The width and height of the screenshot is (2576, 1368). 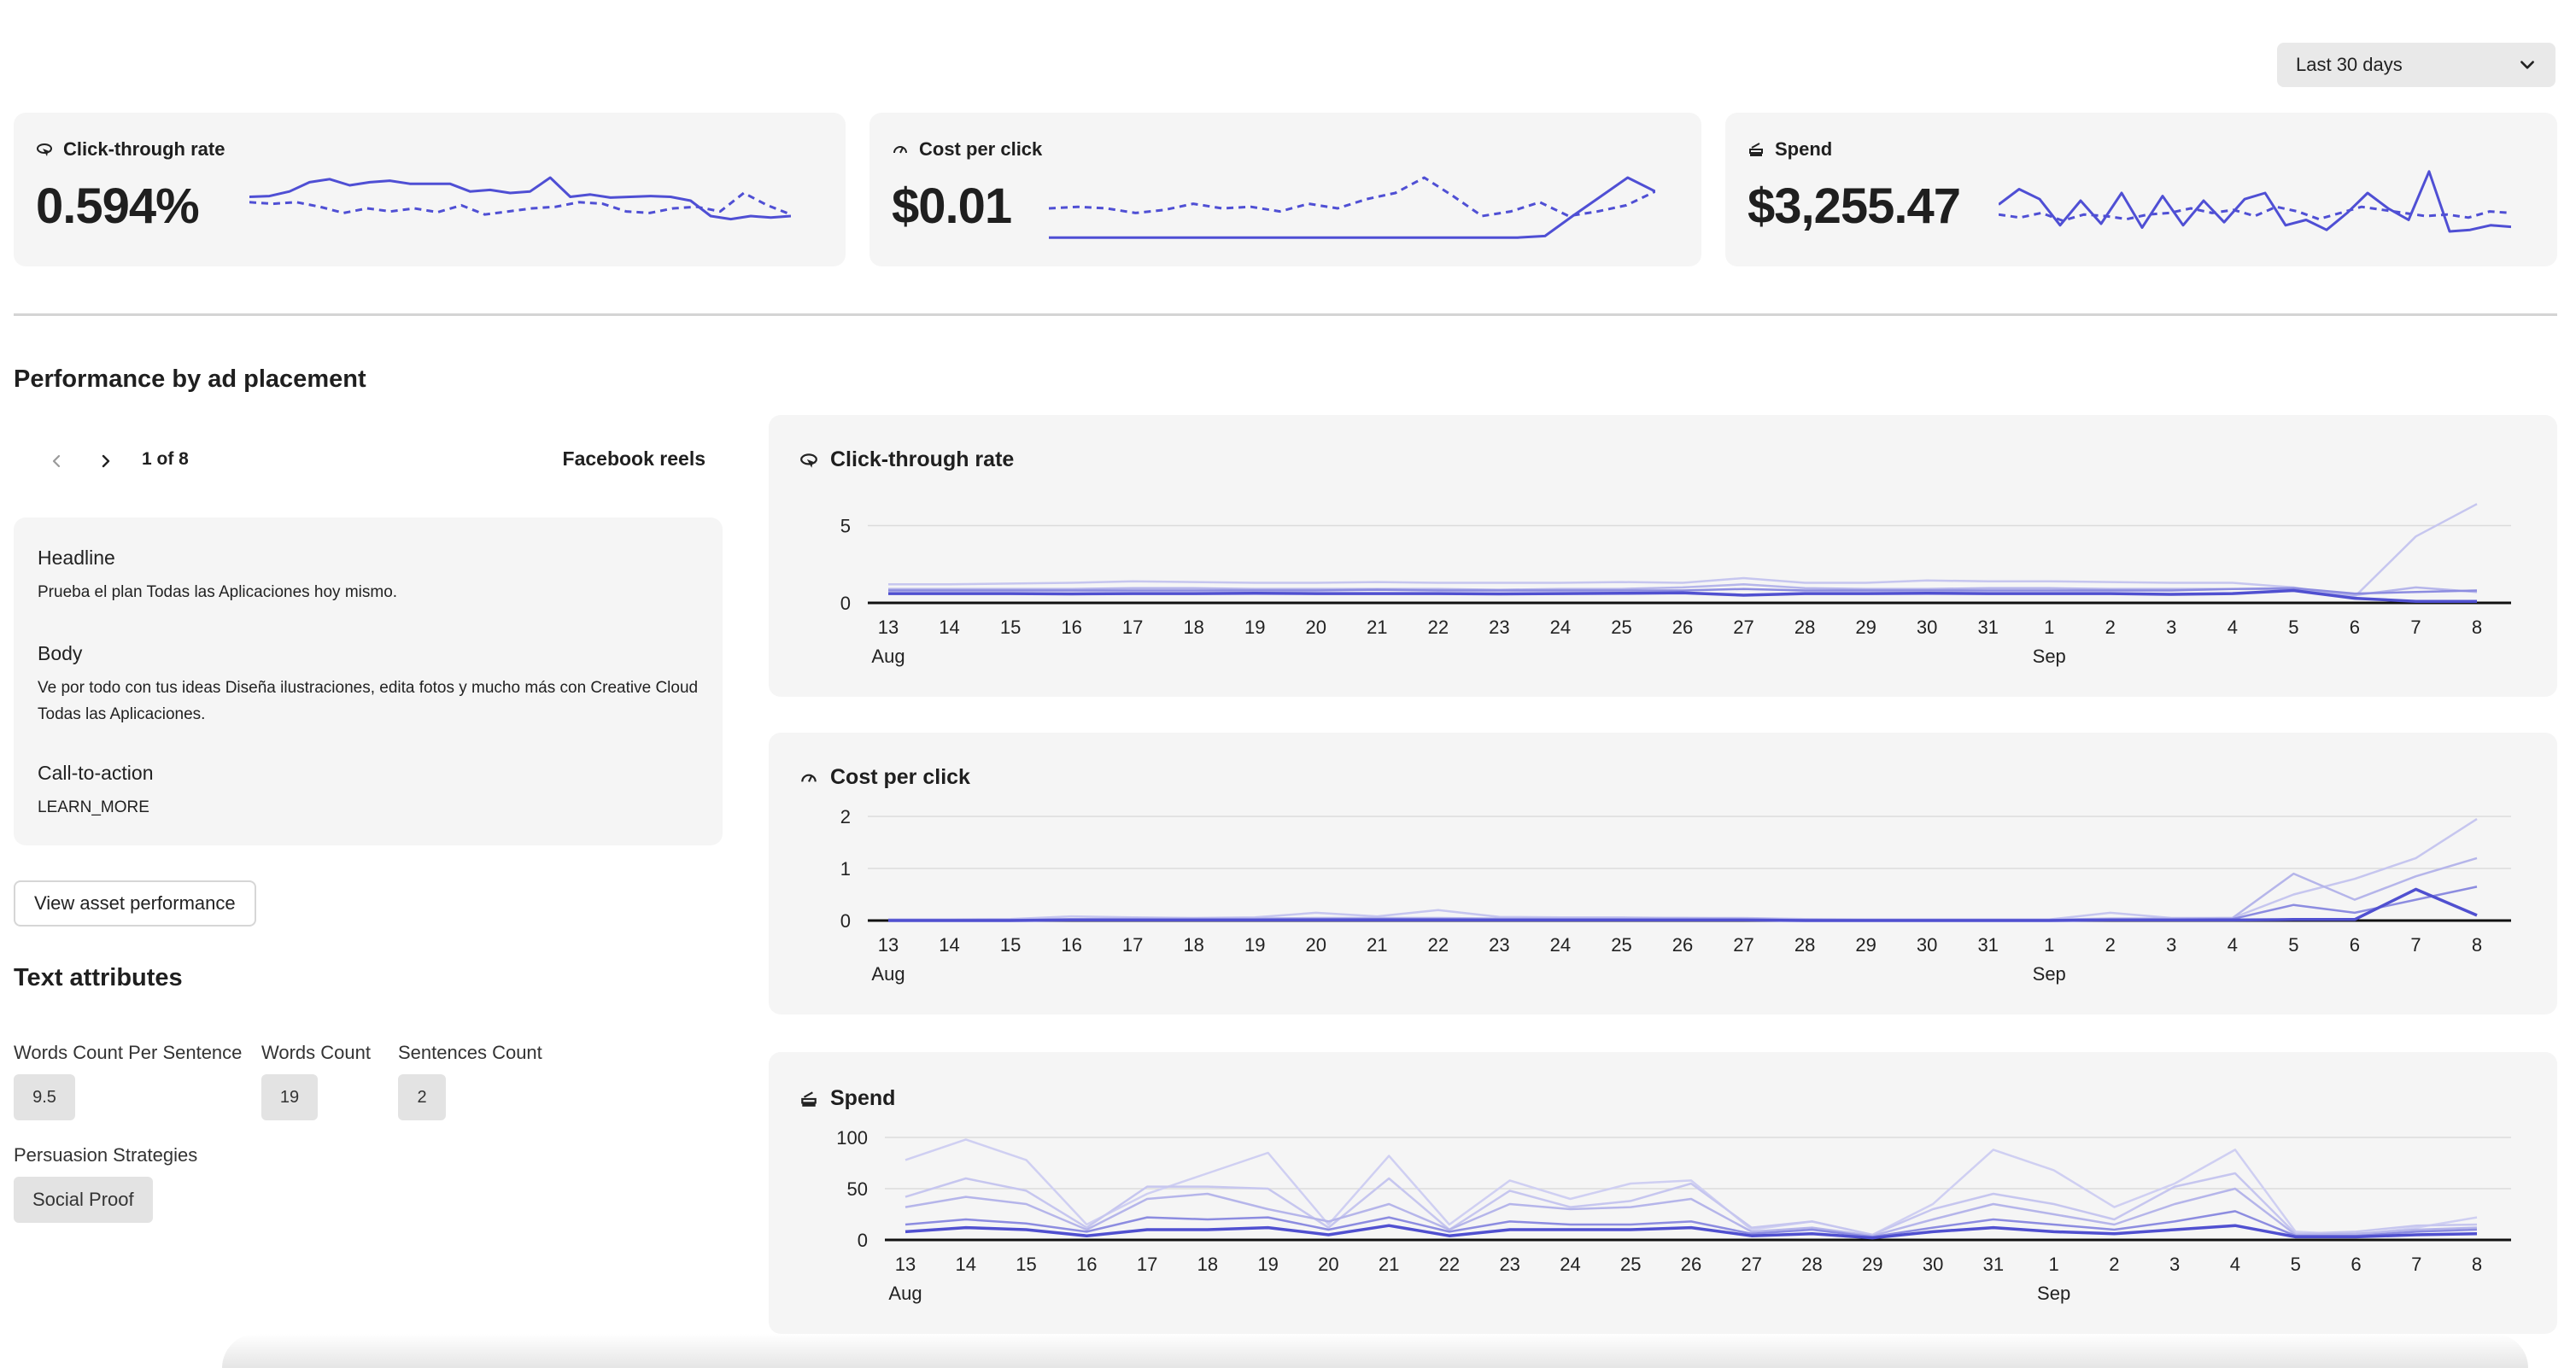 I want to click on view-asset-performance-button: View asset performance, so click(x=135, y=903).